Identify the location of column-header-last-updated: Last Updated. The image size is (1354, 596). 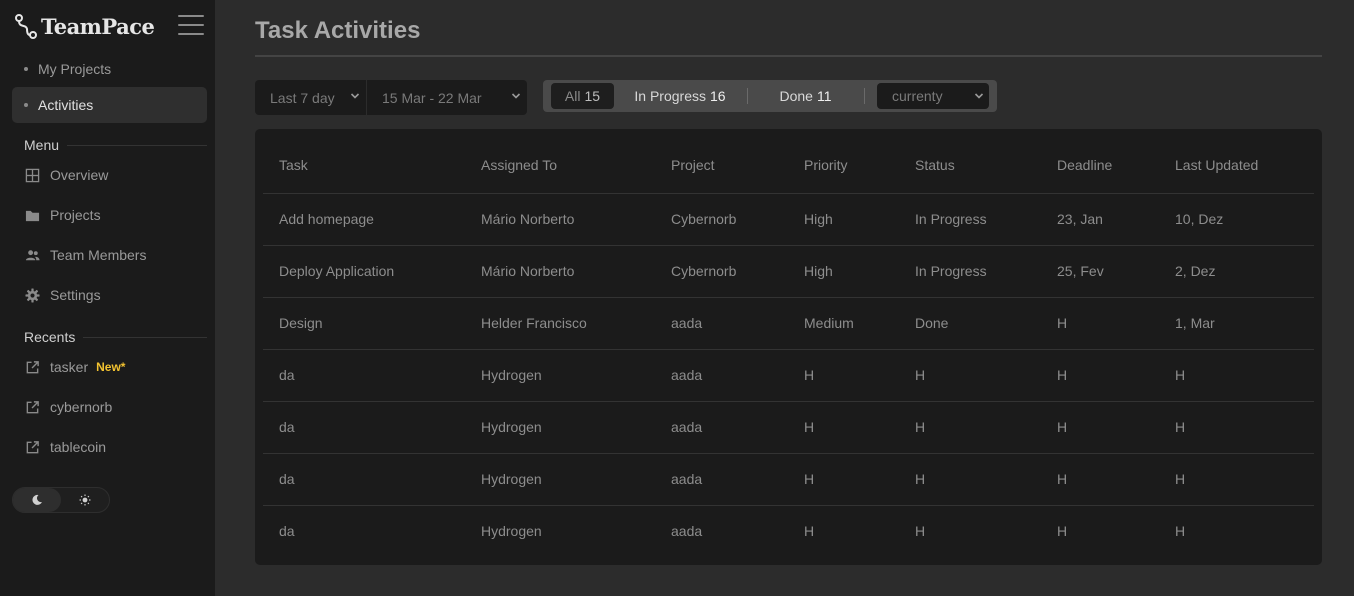
(1216, 165).